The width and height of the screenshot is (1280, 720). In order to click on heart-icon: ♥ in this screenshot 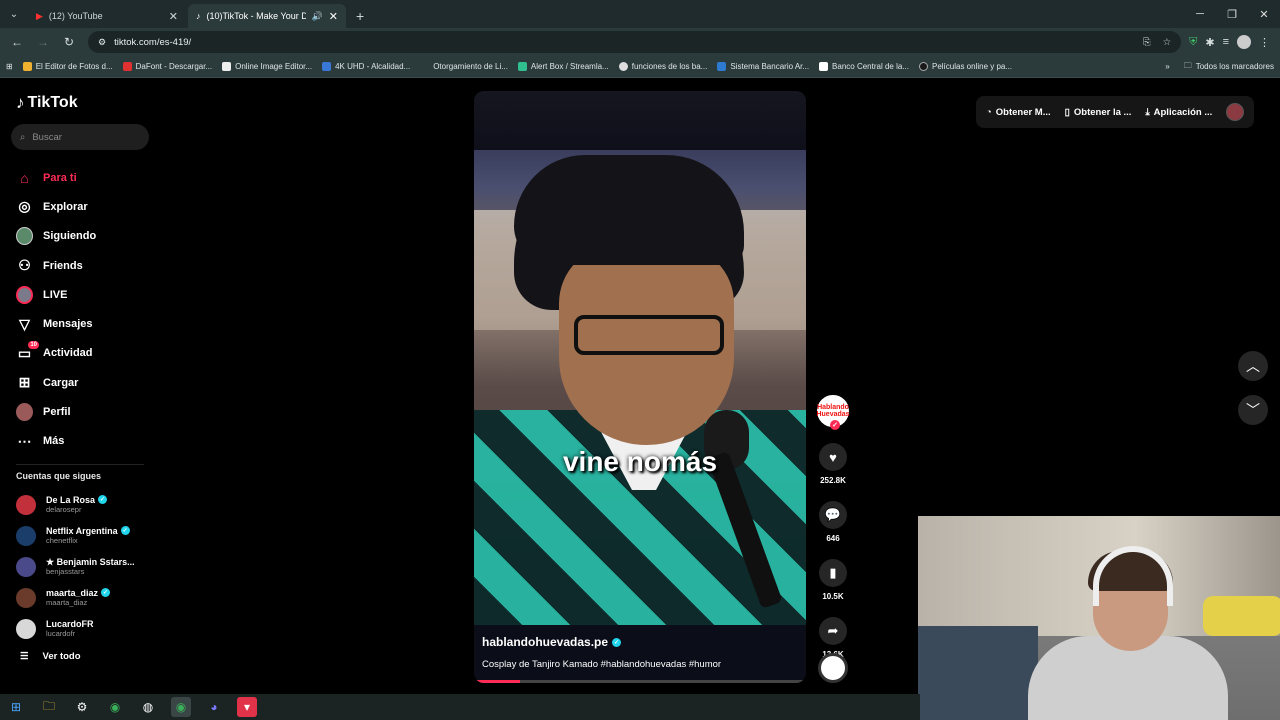, I will do `click(833, 457)`.